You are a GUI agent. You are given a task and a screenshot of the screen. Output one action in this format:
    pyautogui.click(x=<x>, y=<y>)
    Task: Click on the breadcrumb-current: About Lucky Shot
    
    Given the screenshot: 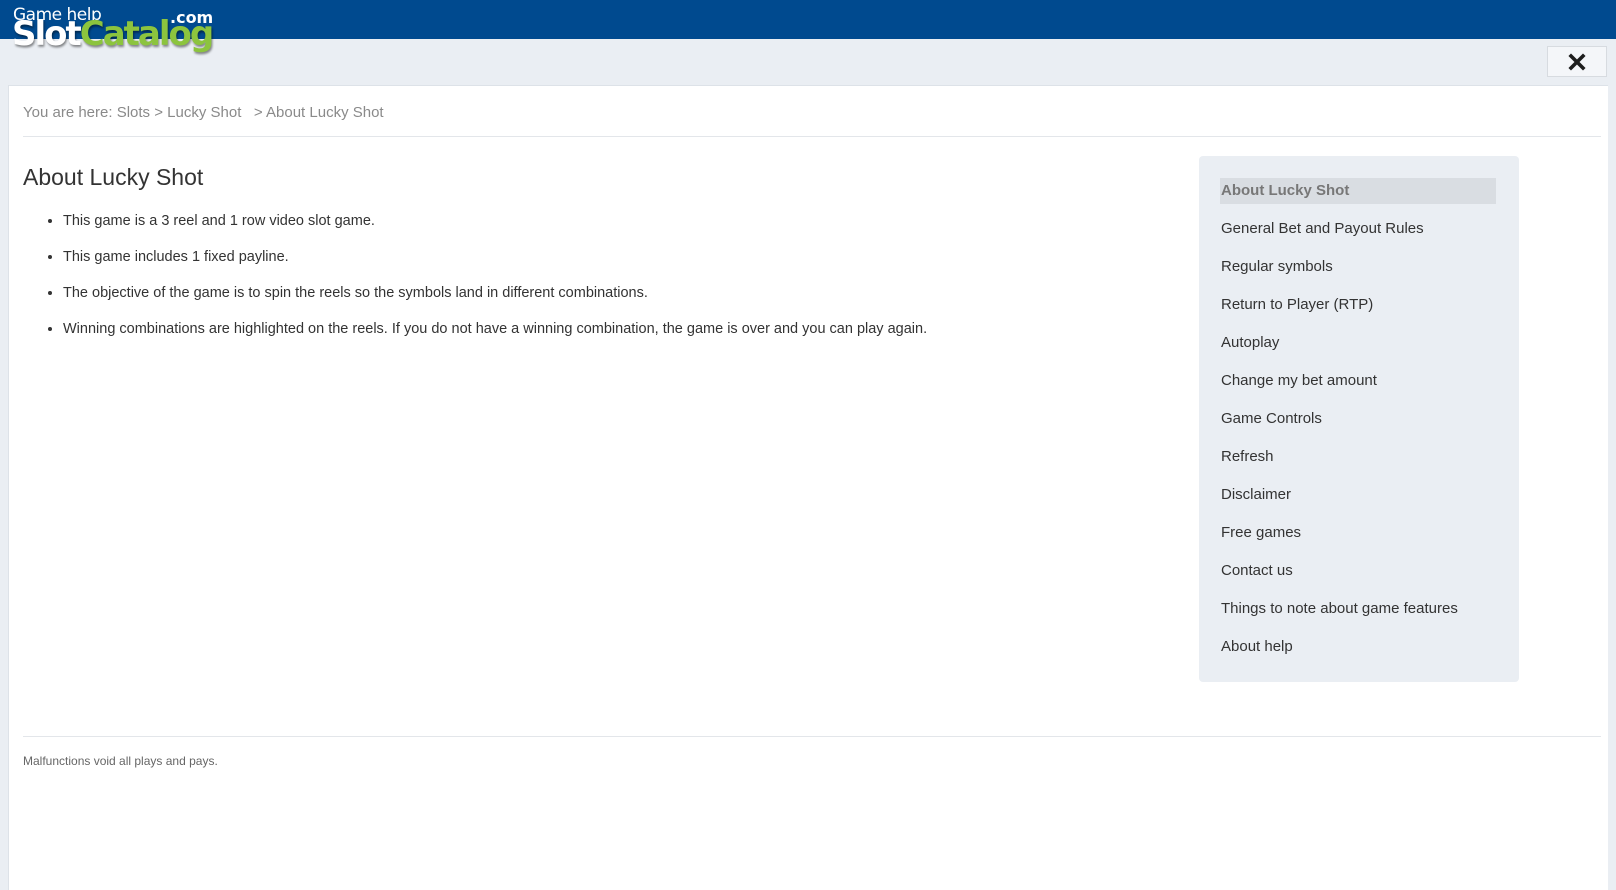 What is the action you would take?
    pyautogui.click(x=325, y=112)
    